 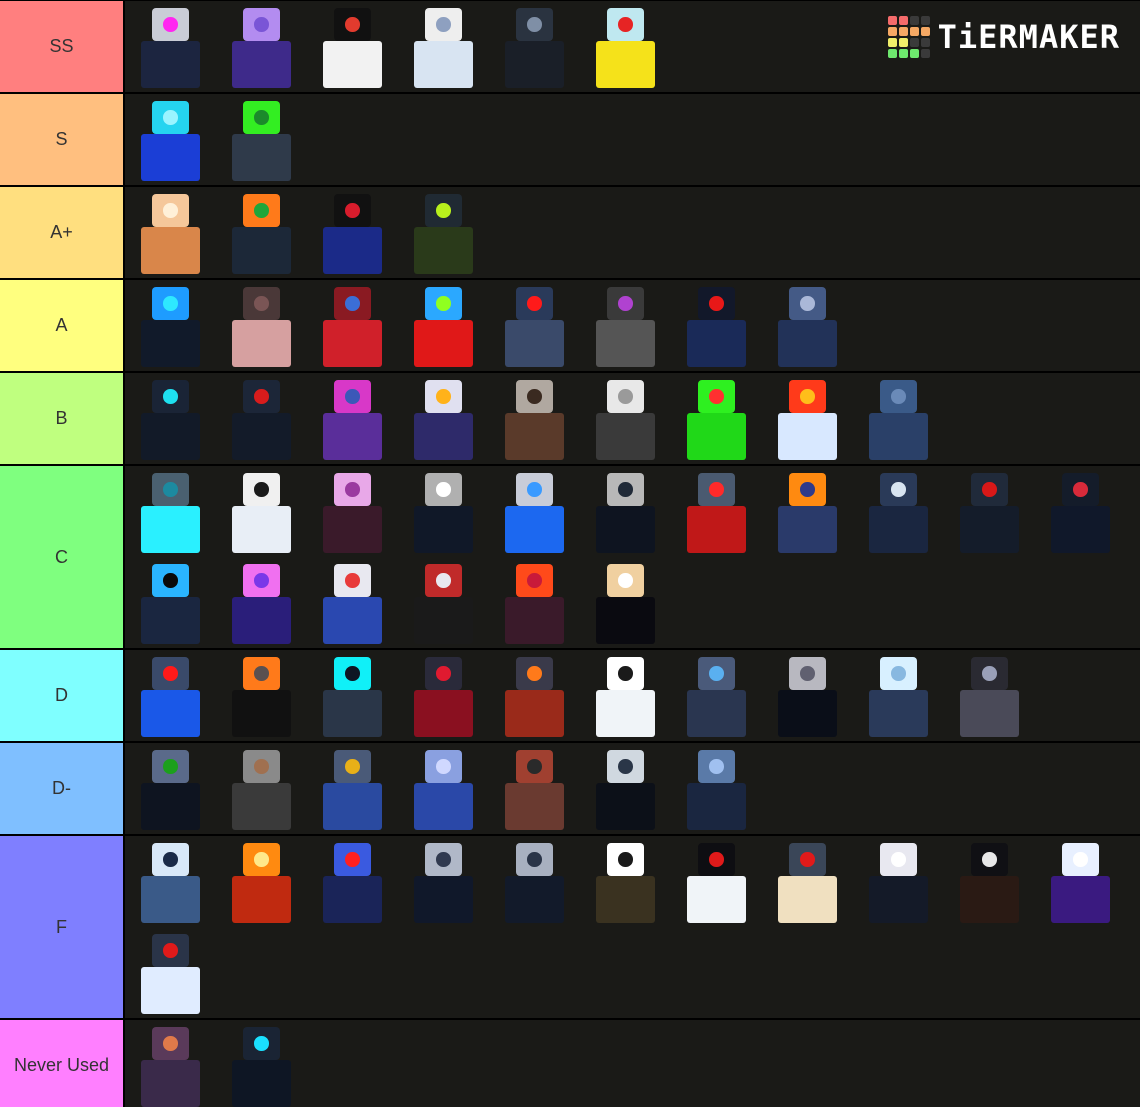 I want to click on tier-label: SS, so click(x=62, y=46).